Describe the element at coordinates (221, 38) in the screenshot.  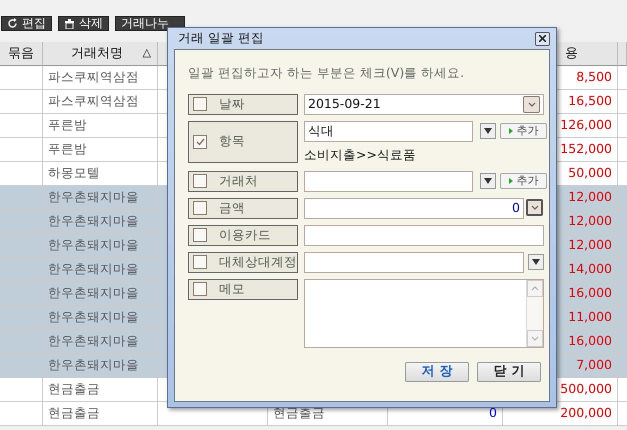
I see `dialog-title: 거래 일괄 편집` at that location.